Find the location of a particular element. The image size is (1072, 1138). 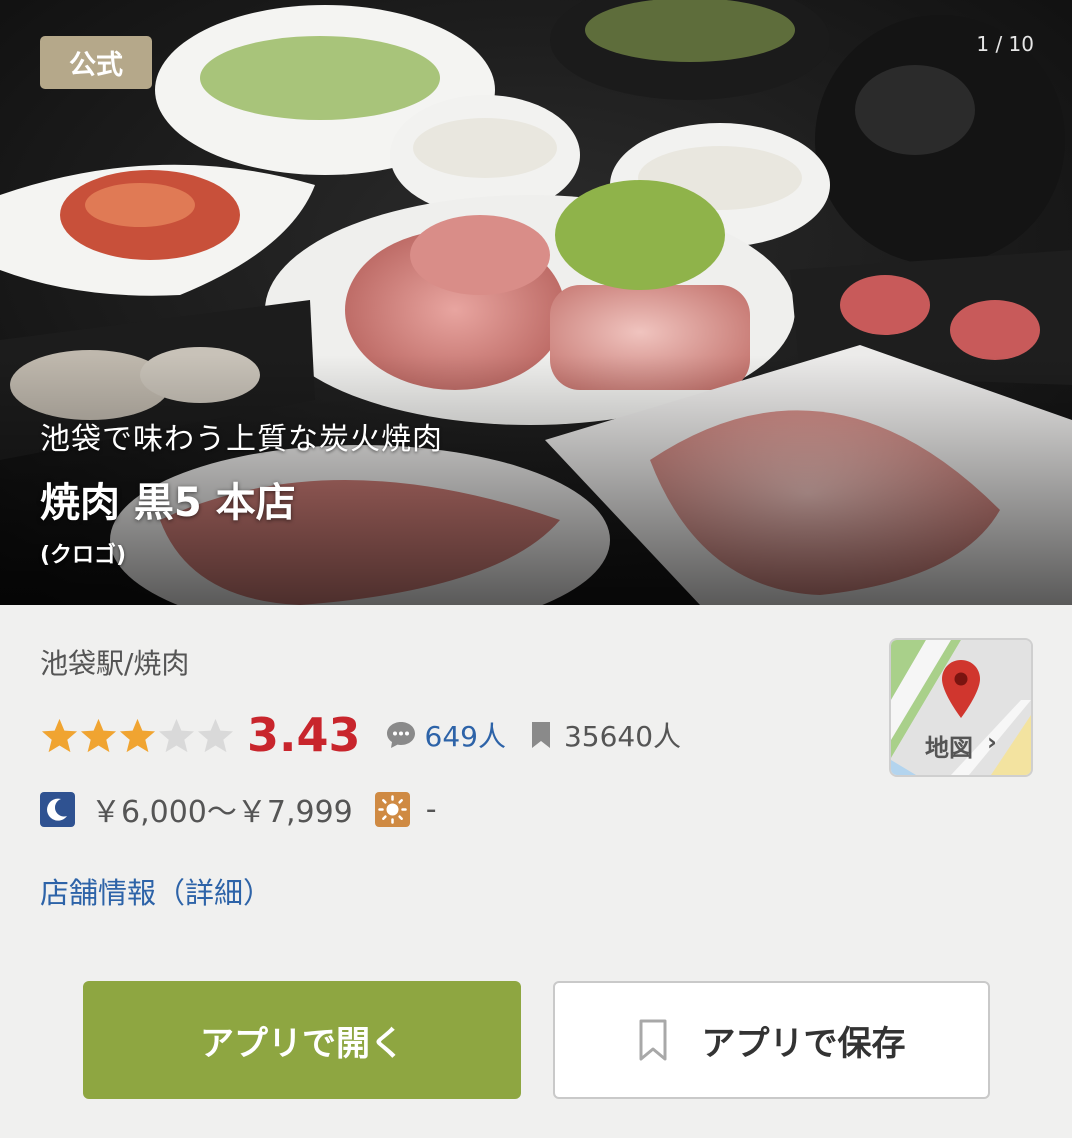

rating-stars is located at coordinates (137, 735).